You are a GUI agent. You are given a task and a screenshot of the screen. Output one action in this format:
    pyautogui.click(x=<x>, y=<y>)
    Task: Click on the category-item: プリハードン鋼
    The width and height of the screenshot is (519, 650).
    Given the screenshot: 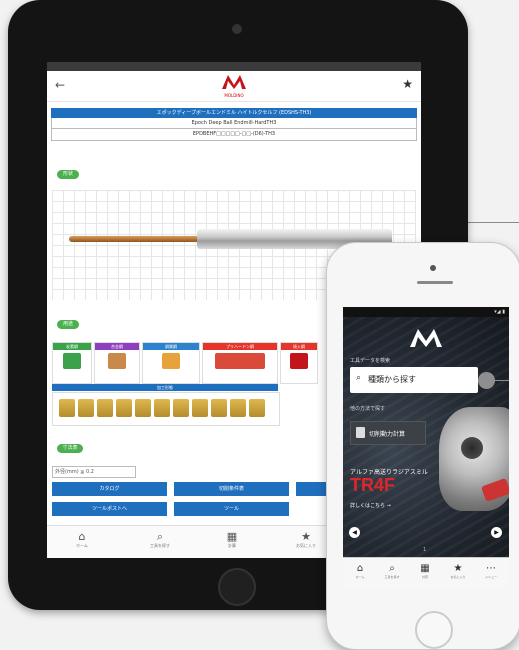 What is the action you would take?
    pyautogui.click(x=240, y=363)
    